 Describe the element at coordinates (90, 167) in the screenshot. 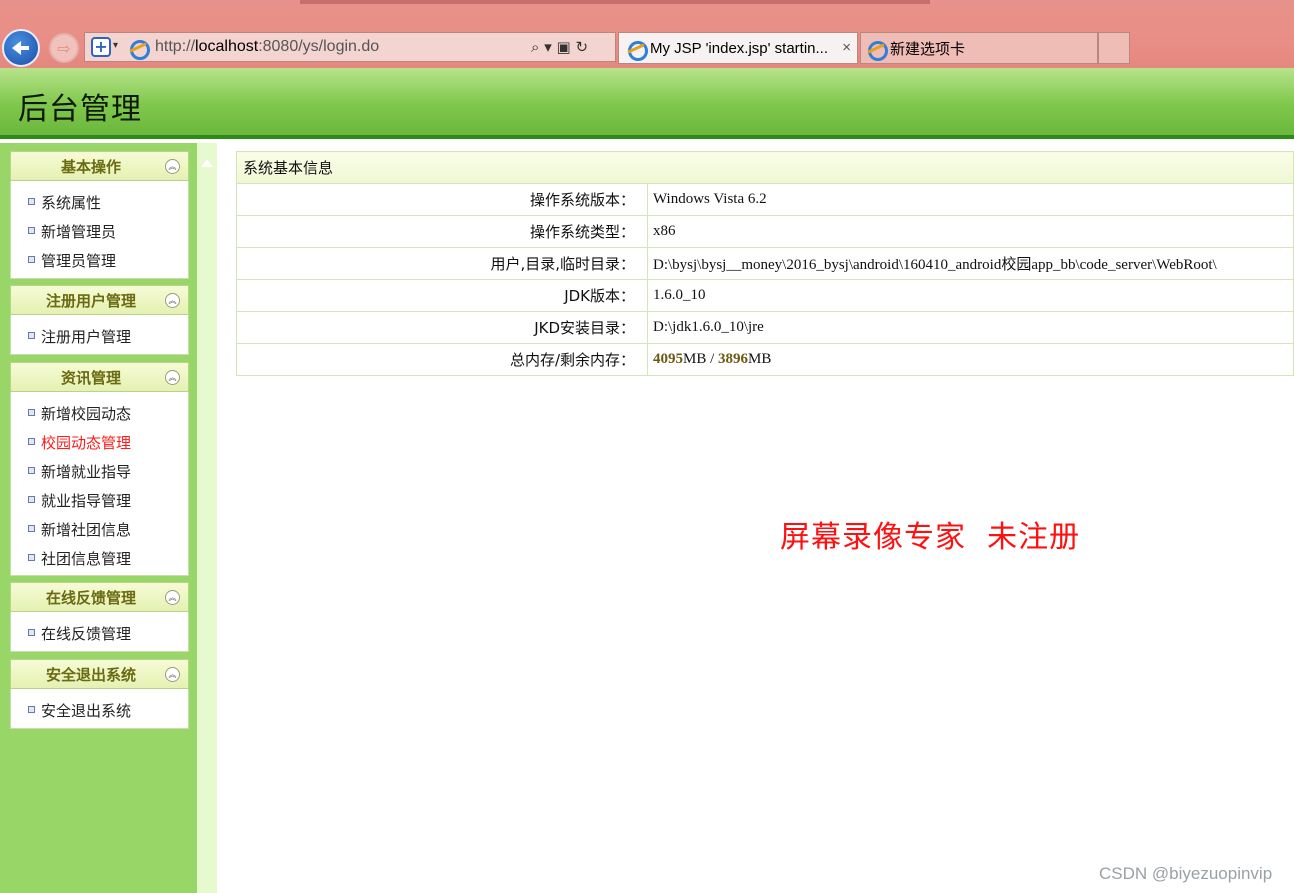

I see `group-title: 基本操作` at that location.